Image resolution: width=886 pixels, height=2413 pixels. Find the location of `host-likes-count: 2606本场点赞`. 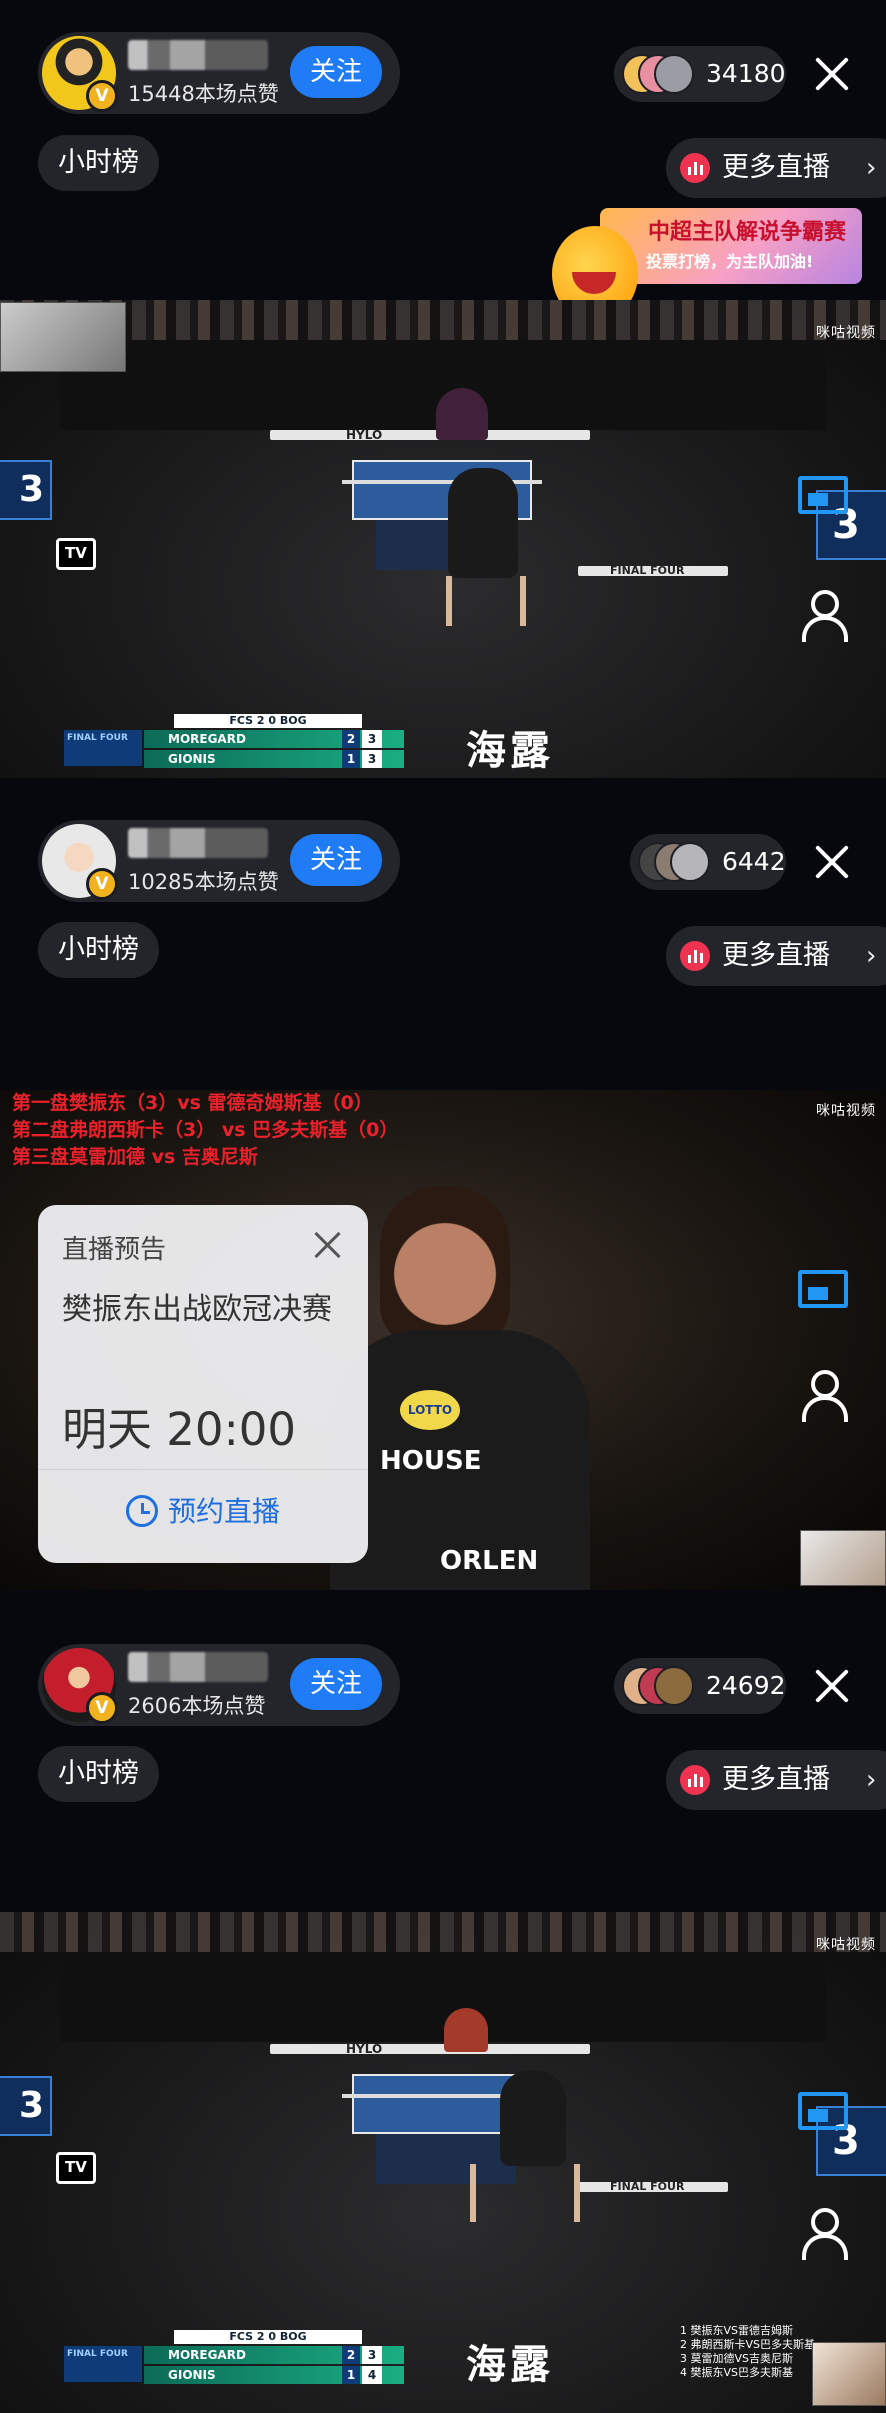

host-likes-count: 2606本场点赞 is located at coordinates (197, 1706).